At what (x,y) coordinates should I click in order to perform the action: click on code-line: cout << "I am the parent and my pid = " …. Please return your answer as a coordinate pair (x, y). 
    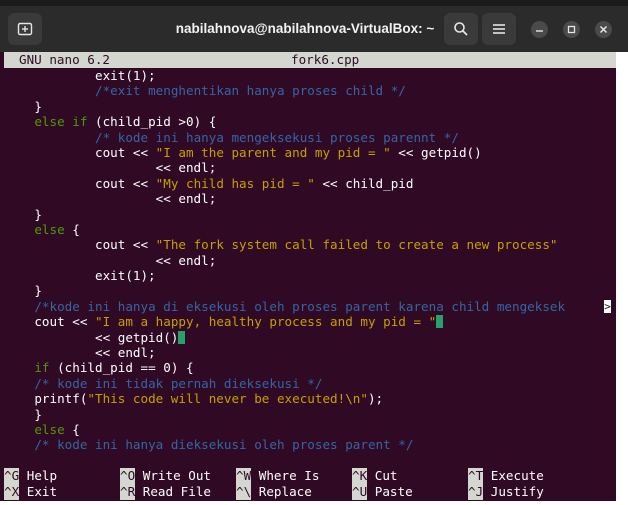
    Looking at the image, I should click on (243, 152).